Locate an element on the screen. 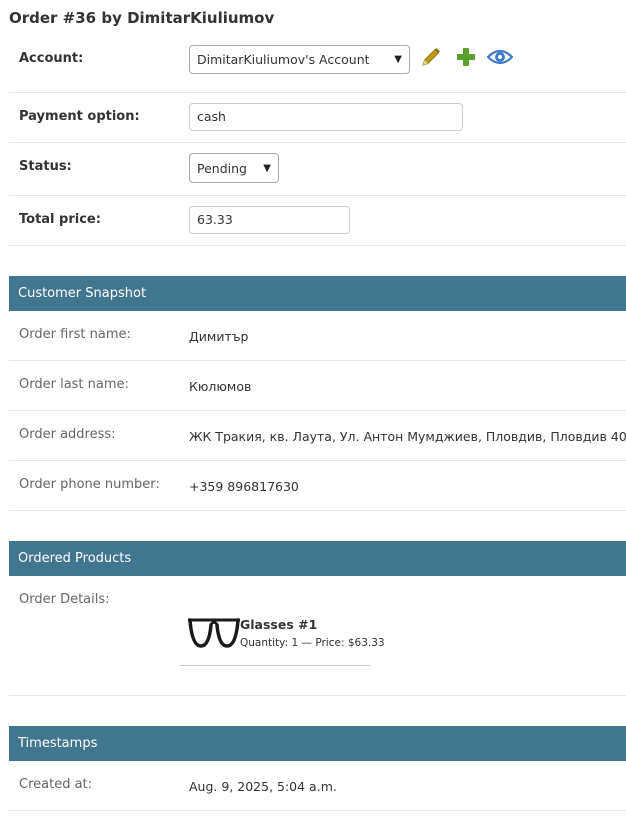 This screenshot has width=626, height=828. account-row: Account: DimitarKiuliumov's Account ▼ is located at coordinates (317, 64).